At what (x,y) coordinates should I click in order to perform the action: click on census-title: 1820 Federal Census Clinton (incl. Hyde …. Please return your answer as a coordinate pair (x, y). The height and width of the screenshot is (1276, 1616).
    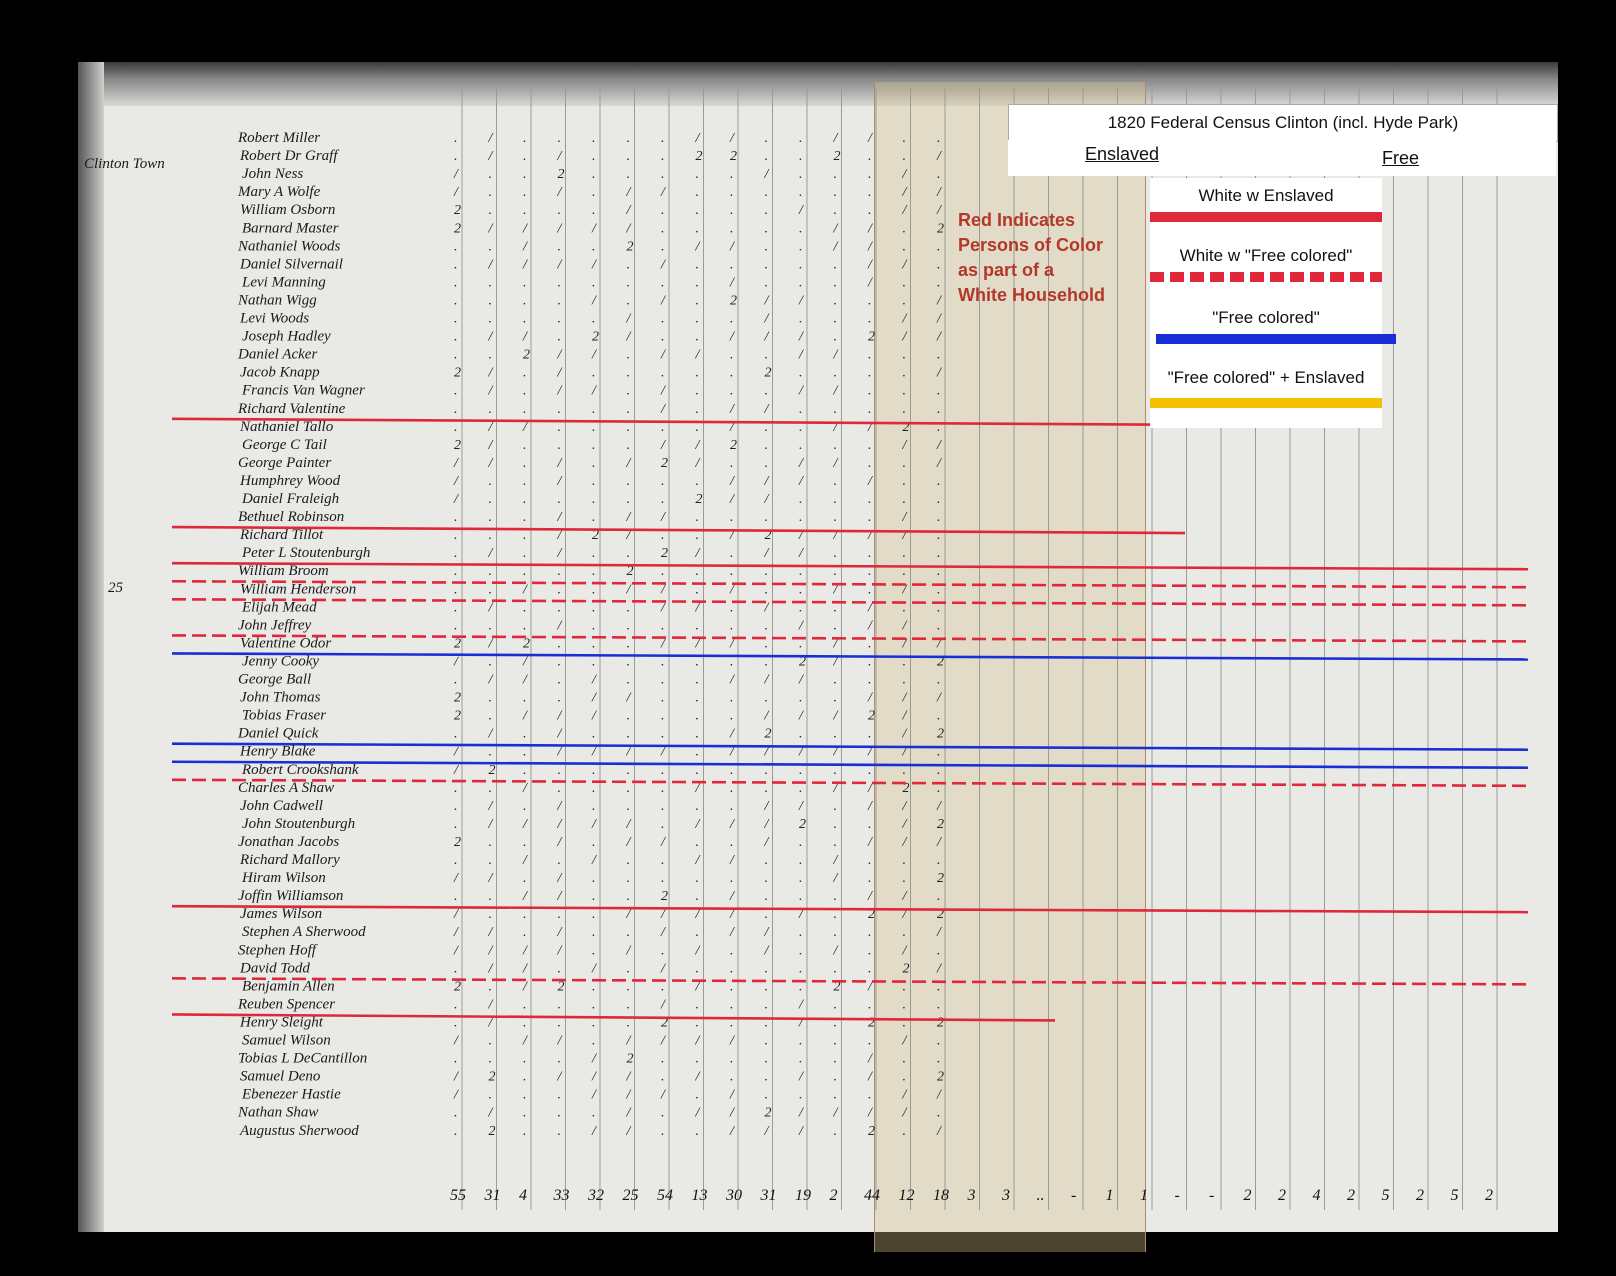
    Looking at the image, I should click on (1283, 123).